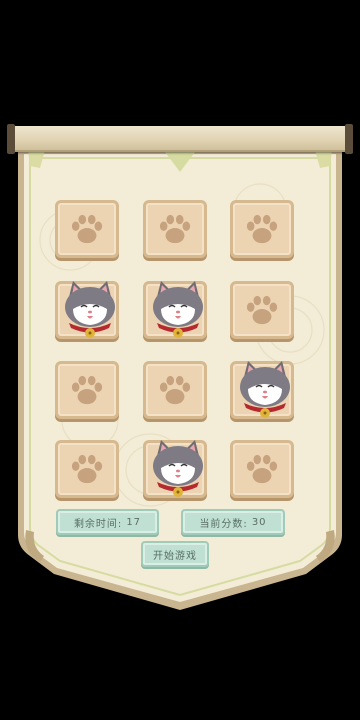 Image resolution: width=360 pixels, height=720 pixels. I want to click on current-score-display: 当前分数: 30, so click(233, 522).